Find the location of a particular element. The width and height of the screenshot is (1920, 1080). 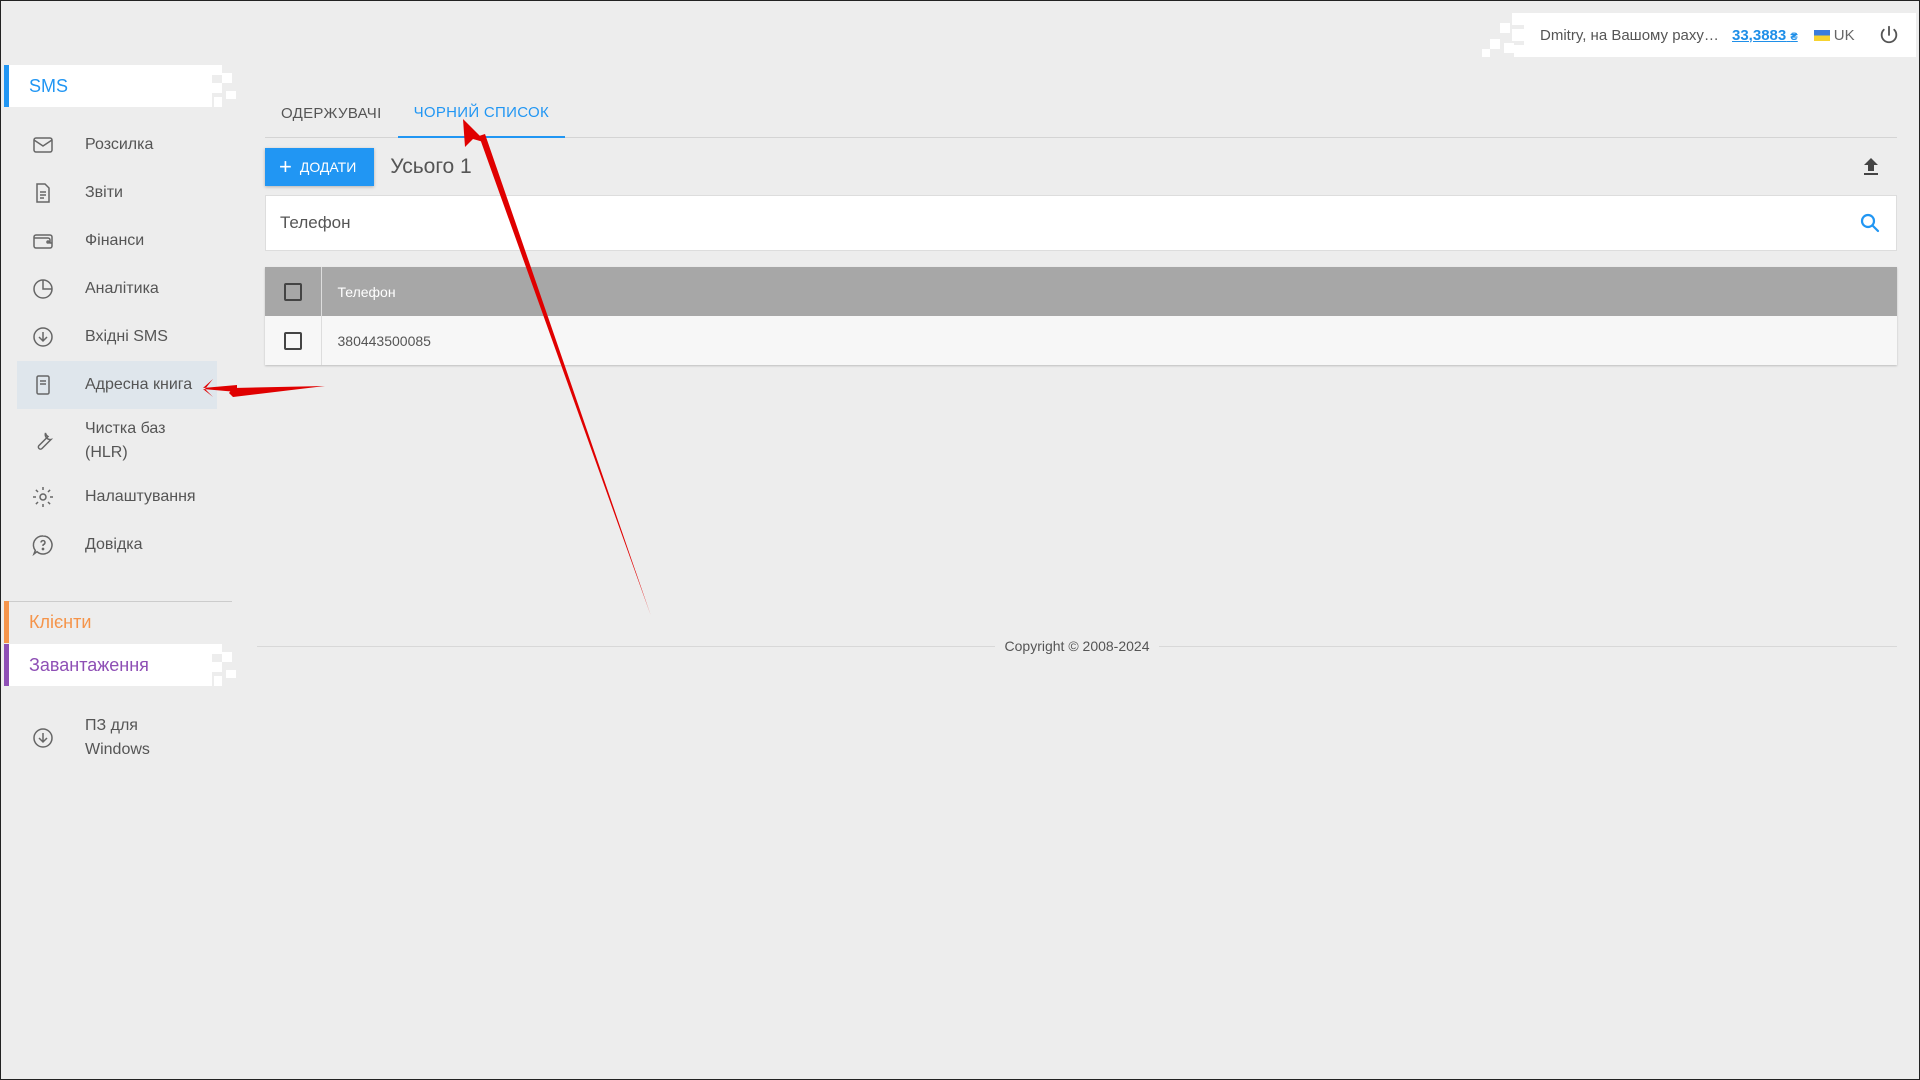

balance-link: 33,3883 ₴ is located at coordinates (1765, 35).